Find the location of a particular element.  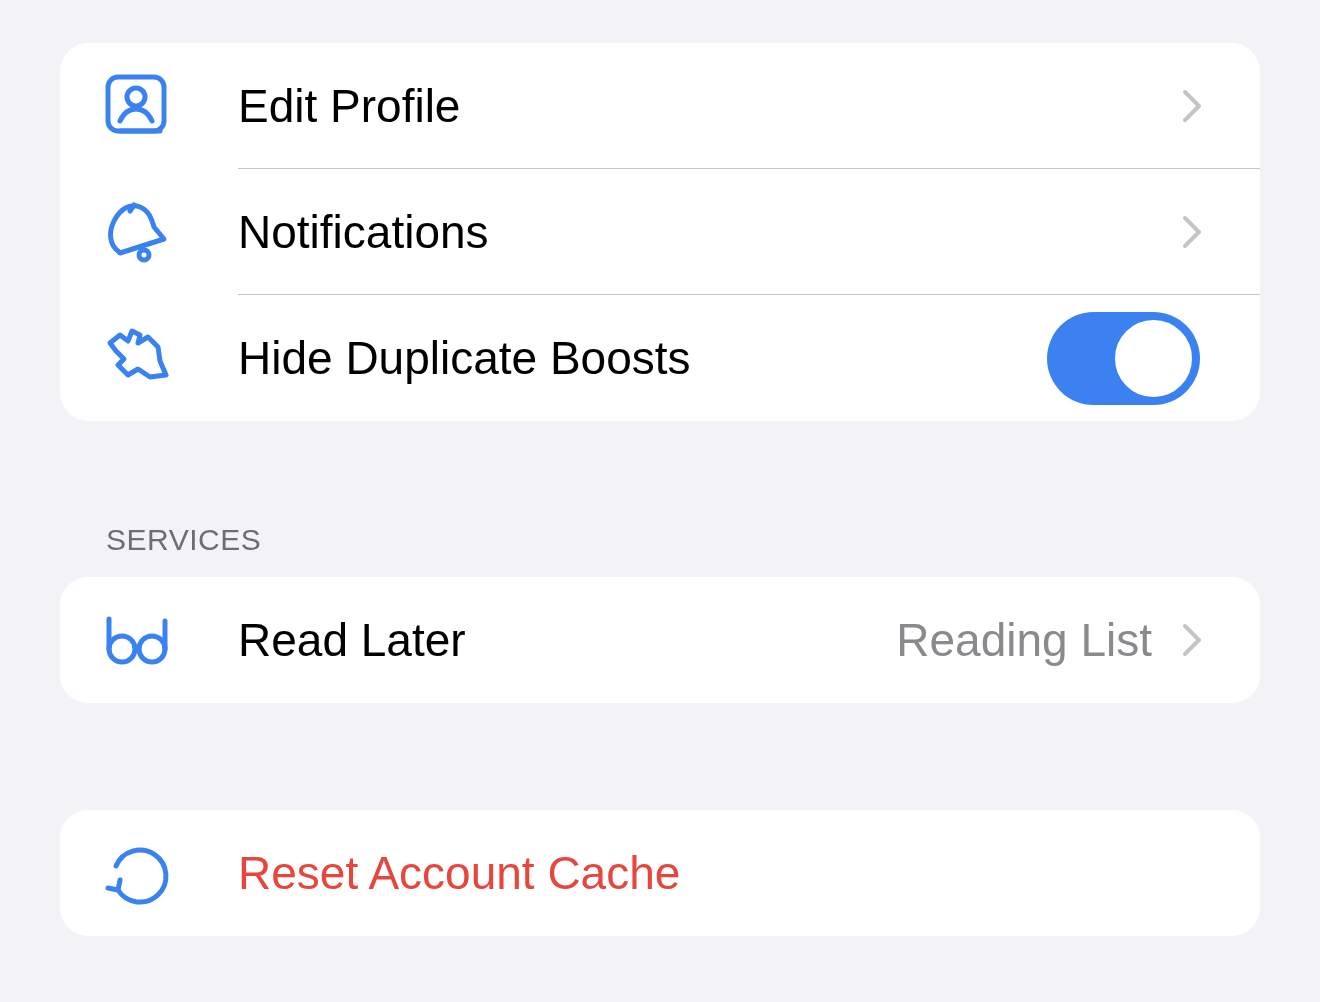

row-label: Notifications is located at coordinates (710, 231).